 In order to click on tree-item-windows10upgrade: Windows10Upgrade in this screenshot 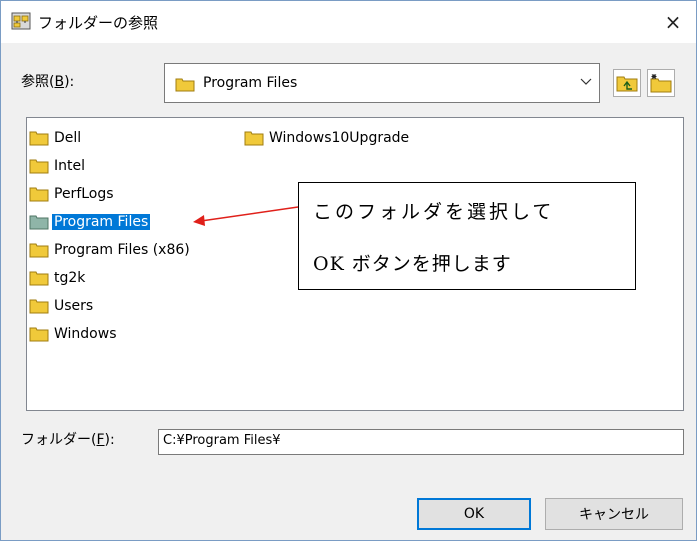, I will do `click(327, 138)`.